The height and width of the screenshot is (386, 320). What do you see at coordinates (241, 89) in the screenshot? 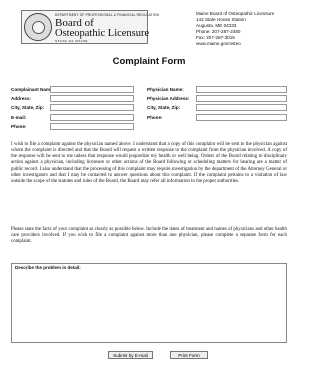
I see `physician-name-field` at bounding box center [241, 89].